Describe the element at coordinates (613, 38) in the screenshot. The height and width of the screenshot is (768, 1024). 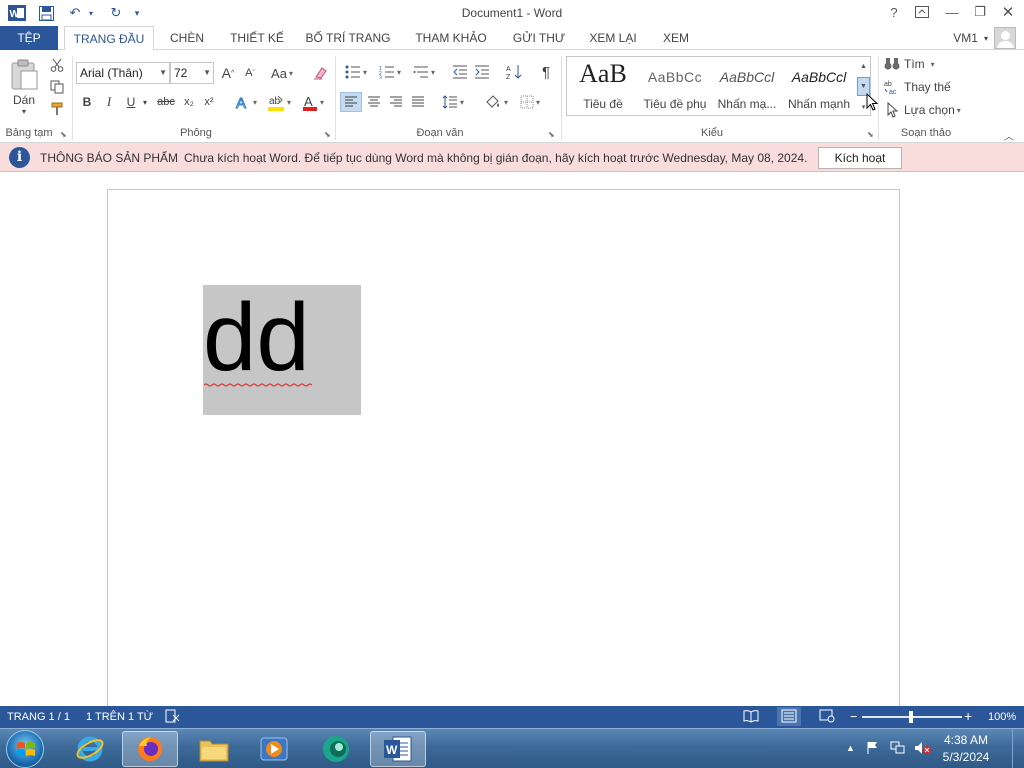
I see `tab-review: XEM LẠI` at that location.